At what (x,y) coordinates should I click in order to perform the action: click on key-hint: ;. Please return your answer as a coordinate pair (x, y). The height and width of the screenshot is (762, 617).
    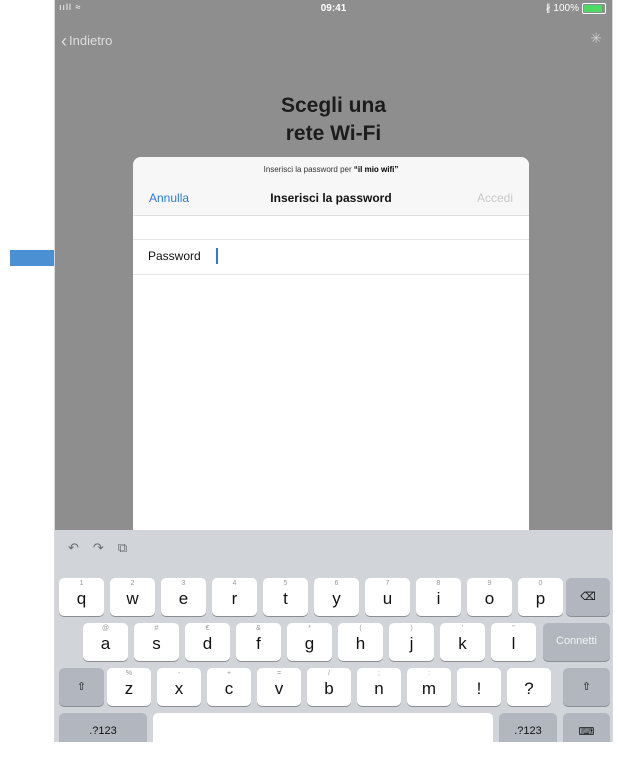
    Looking at the image, I should click on (379, 673).